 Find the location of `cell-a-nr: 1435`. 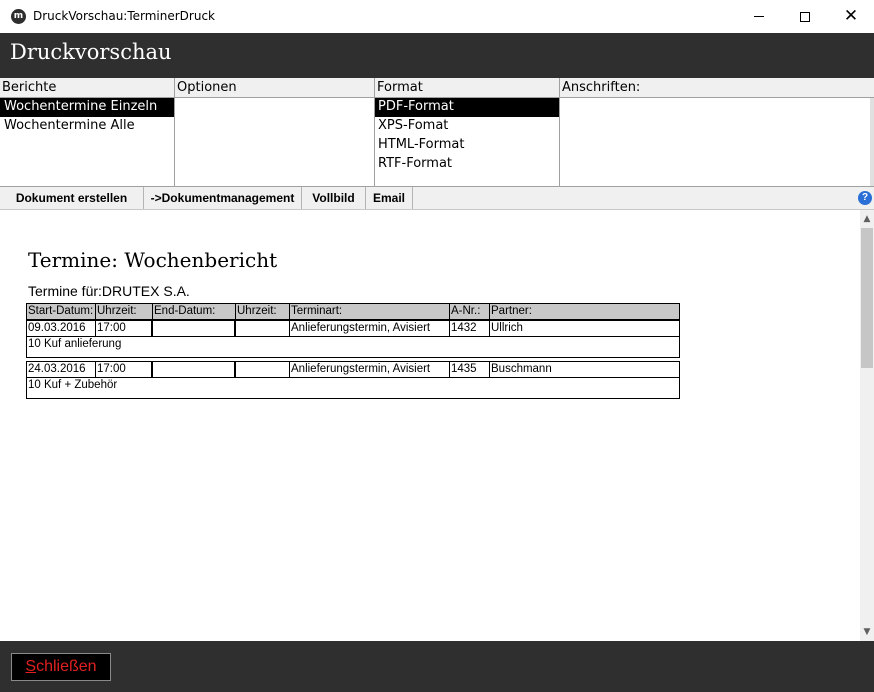

cell-a-nr: 1435 is located at coordinates (470, 369).